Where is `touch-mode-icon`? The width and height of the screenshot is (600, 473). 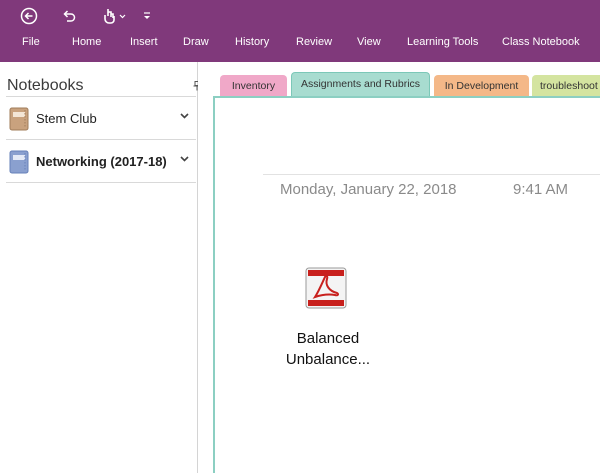
touch-mode-icon is located at coordinates (115, 16).